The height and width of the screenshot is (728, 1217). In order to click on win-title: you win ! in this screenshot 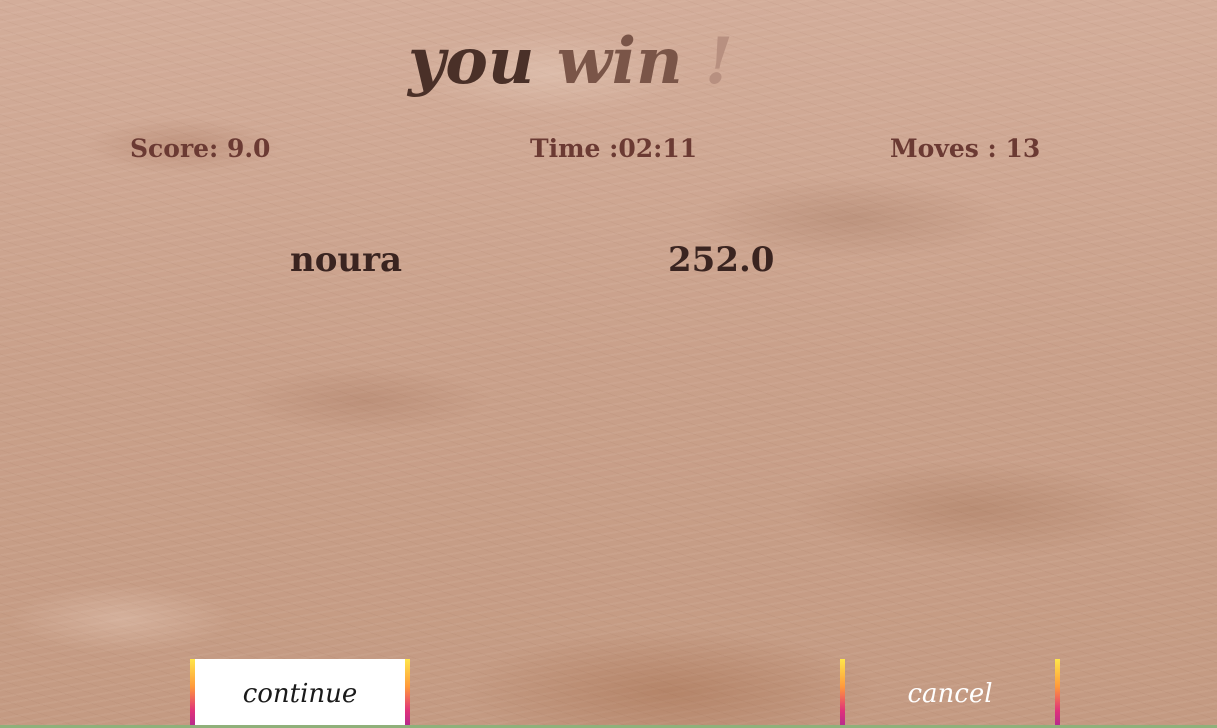, I will do `click(570, 62)`.